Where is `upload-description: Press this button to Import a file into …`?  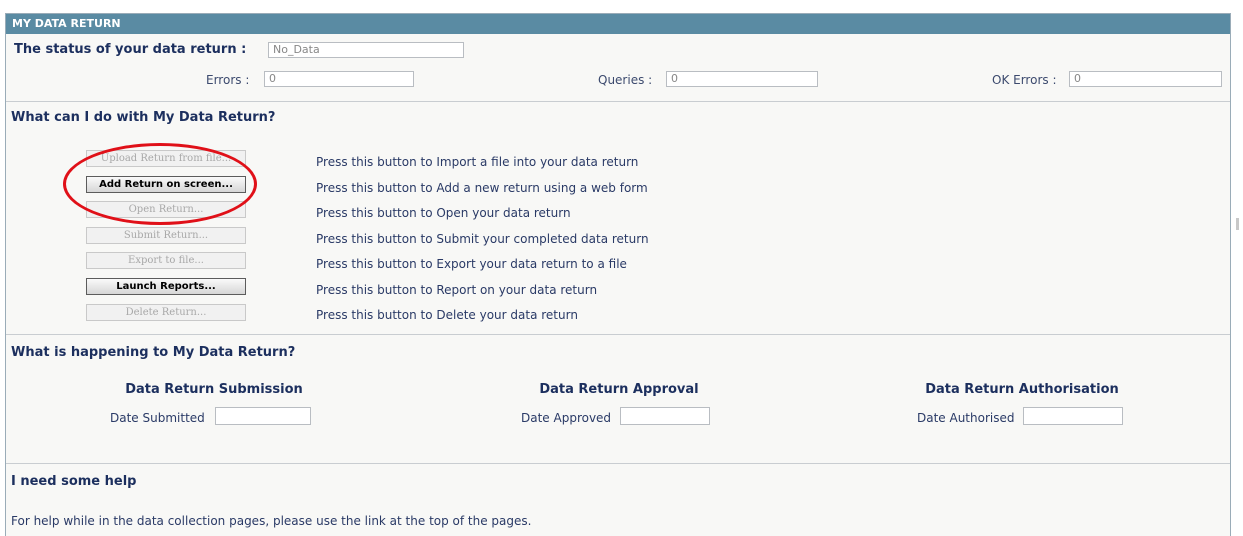
upload-description: Press this button to Import a file into … is located at coordinates (477, 162).